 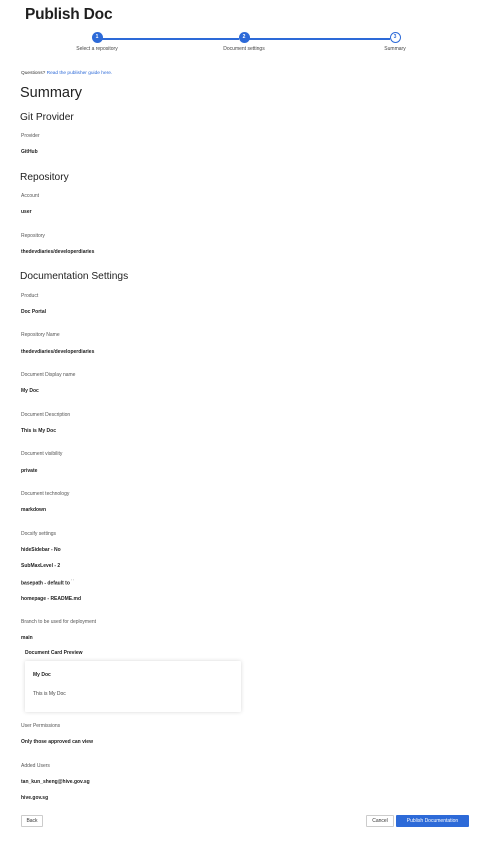 What do you see at coordinates (51, 599) in the screenshot?
I see `docsify-homepage: homepage - README.md` at bounding box center [51, 599].